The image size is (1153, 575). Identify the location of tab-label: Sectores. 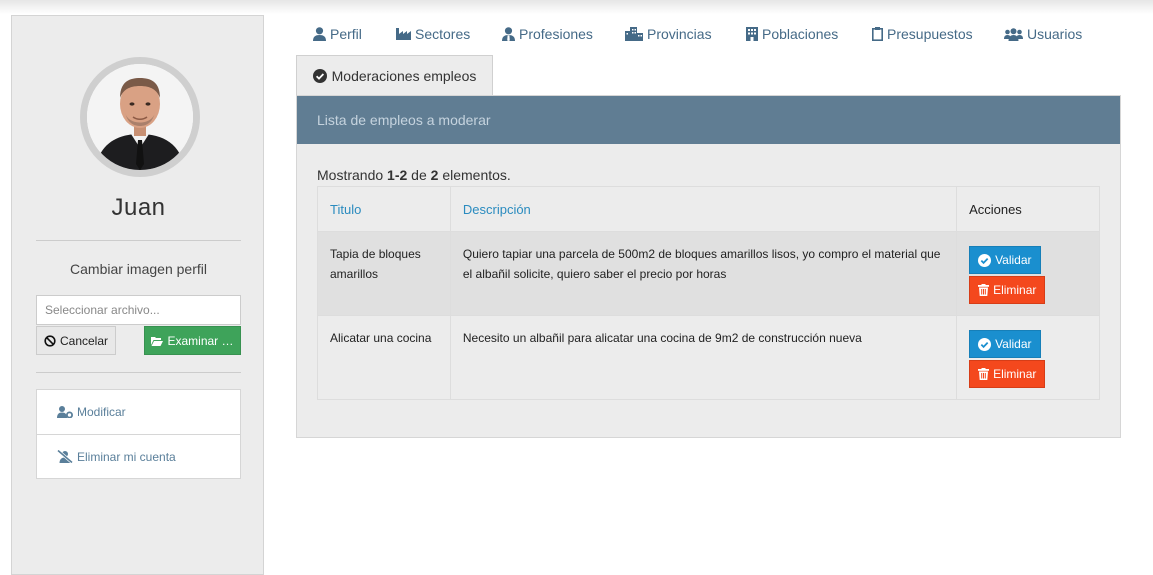
(443, 34).